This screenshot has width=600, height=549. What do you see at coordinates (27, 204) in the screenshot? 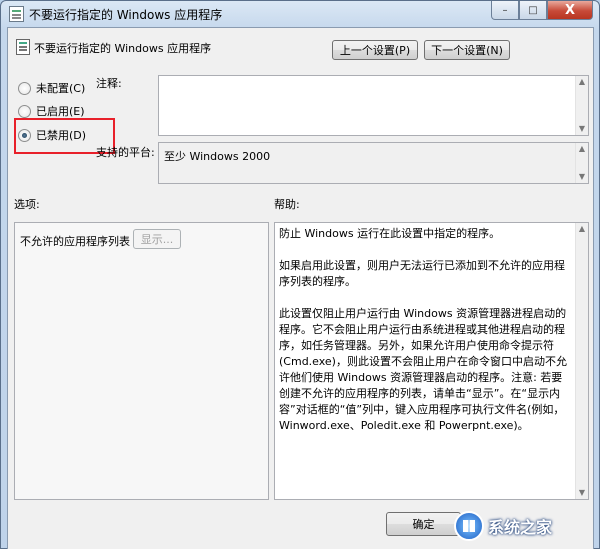
I see `options-label: 选项:` at bounding box center [27, 204].